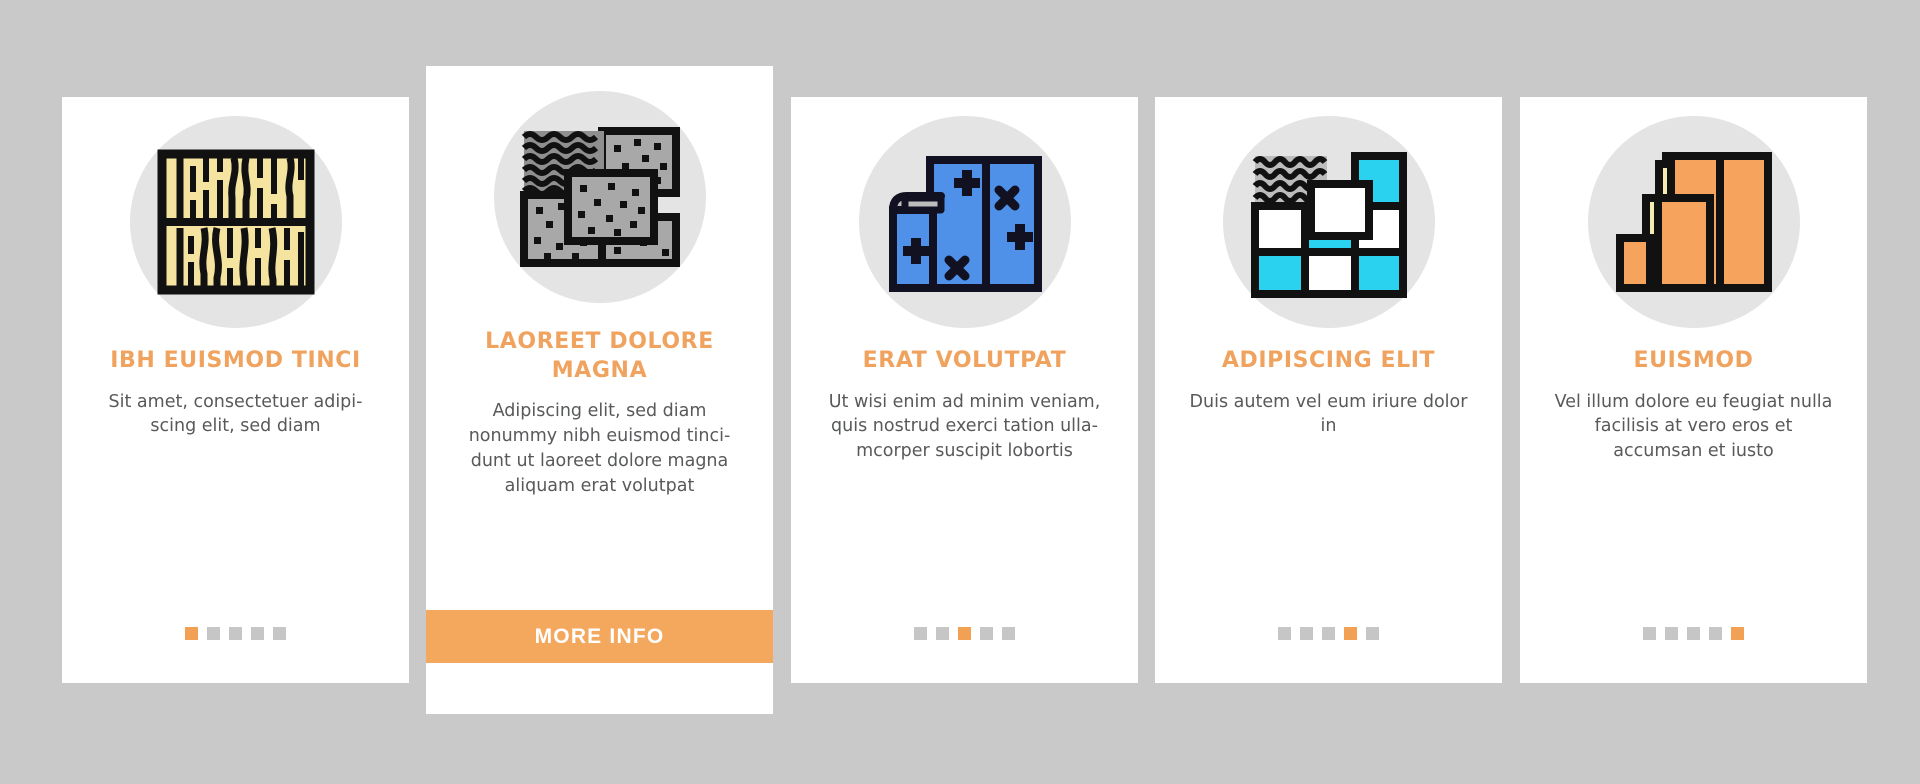 Image resolution: width=1920 pixels, height=784 pixels. Describe the element at coordinates (1693, 360) in the screenshot. I see `card-title: EUISMOD` at that location.